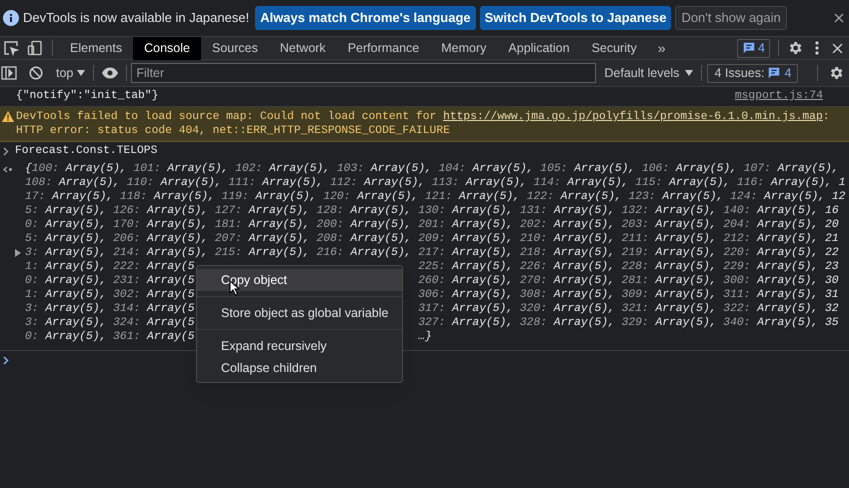 Image resolution: width=849 pixels, height=488 pixels. What do you see at coordinates (299, 368) in the screenshot?
I see `menu-item: Collapse children` at bounding box center [299, 368].